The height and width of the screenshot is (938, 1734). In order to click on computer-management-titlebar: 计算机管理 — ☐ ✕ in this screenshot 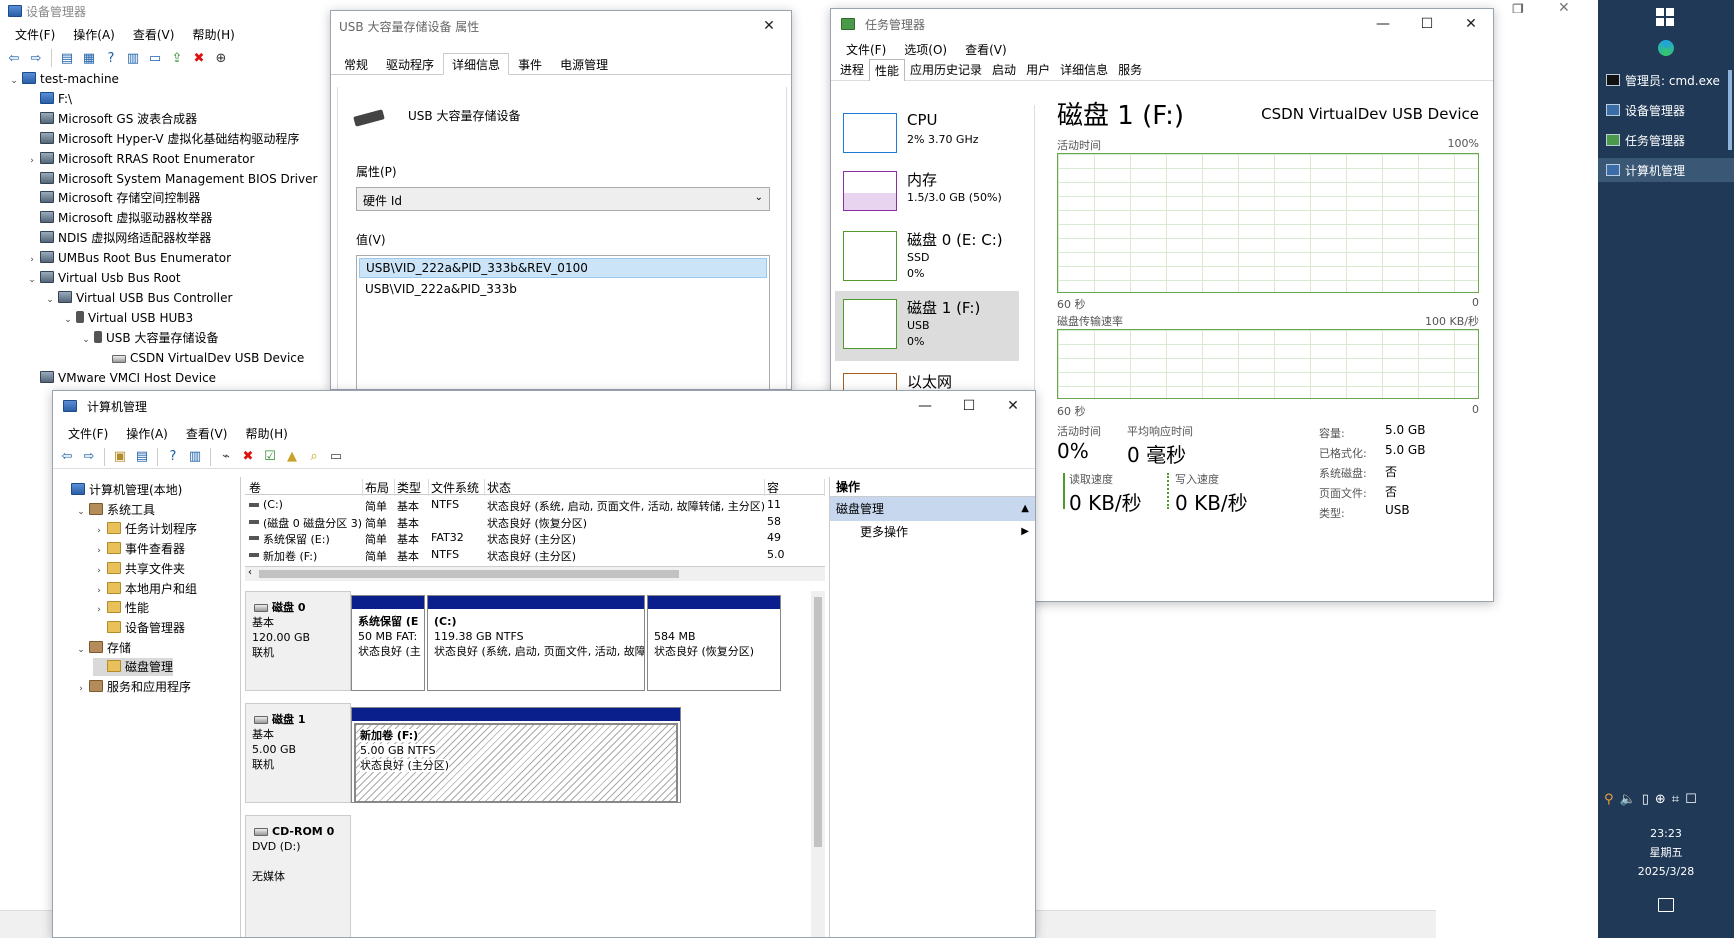, I will do `click(544, 406)`.